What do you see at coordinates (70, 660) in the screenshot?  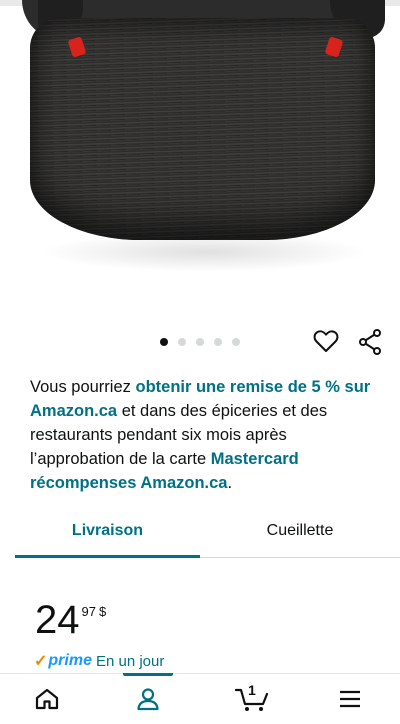 I see `prime-logo: prime` at bounding box center [70, 660].